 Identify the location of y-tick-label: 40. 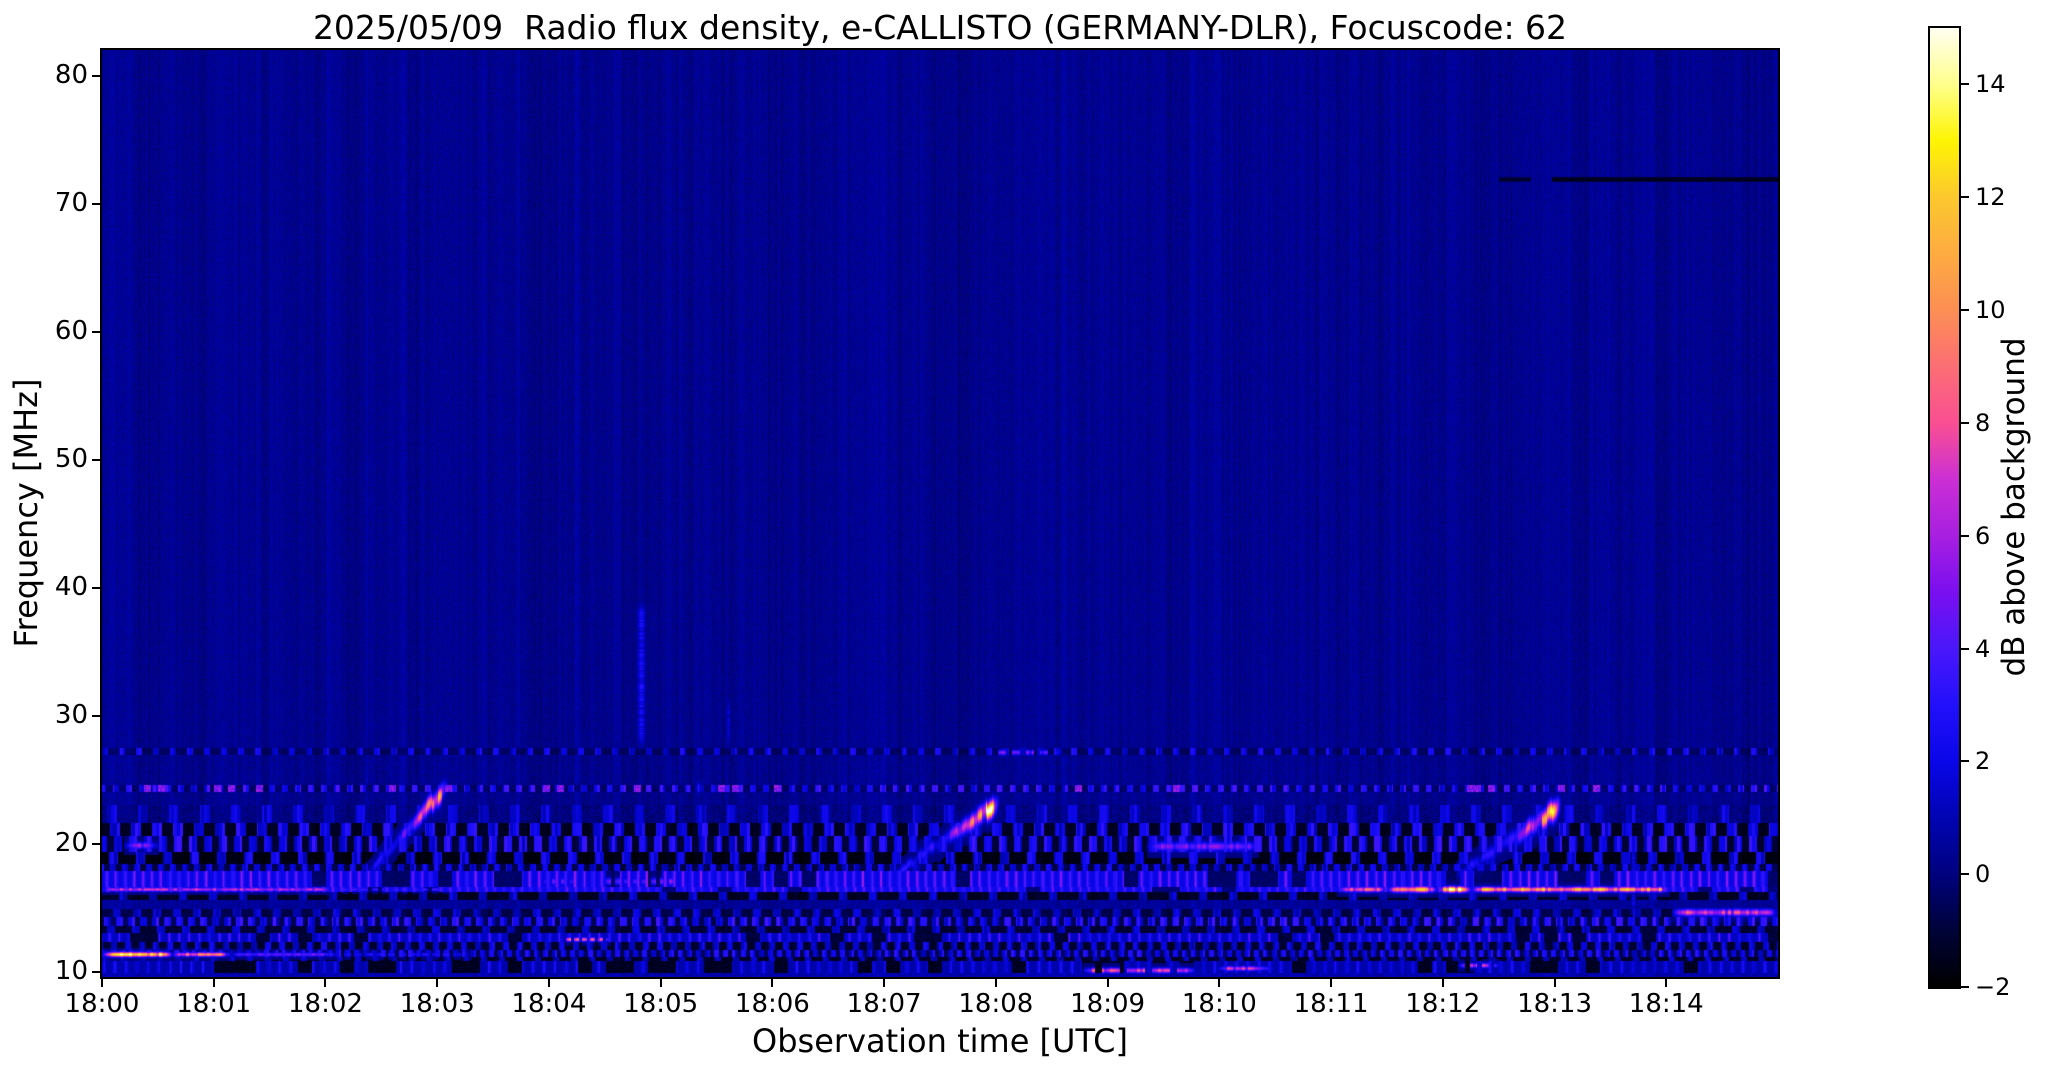
(71, 586).